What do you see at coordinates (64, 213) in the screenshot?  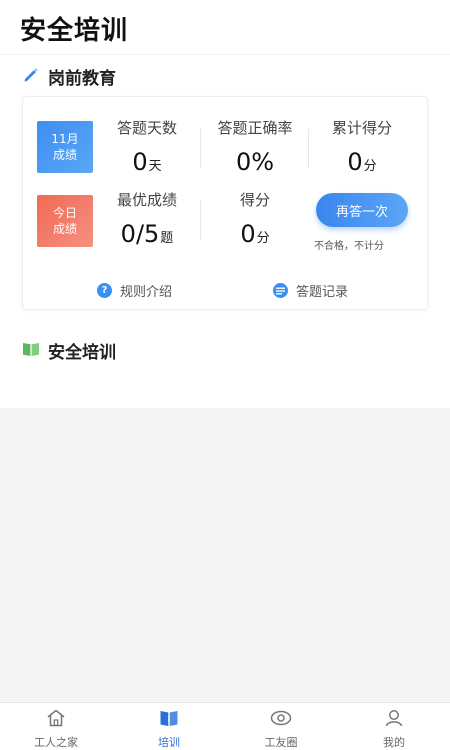 I see `tile-today-line1: 今日` at bounding box center [64, 213].